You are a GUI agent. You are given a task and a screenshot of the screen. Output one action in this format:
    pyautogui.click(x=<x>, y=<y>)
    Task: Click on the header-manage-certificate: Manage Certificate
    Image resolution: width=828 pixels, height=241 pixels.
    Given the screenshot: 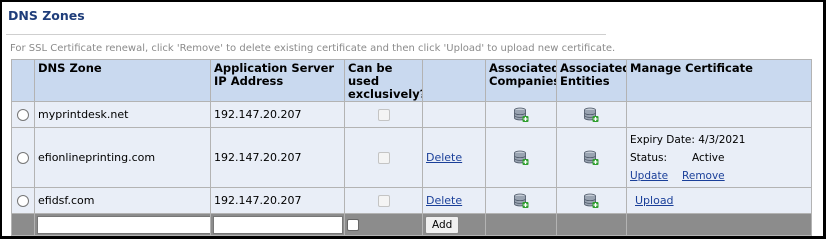 What is the action you would take?
    pyautogui.click(x=719, y=80)
    